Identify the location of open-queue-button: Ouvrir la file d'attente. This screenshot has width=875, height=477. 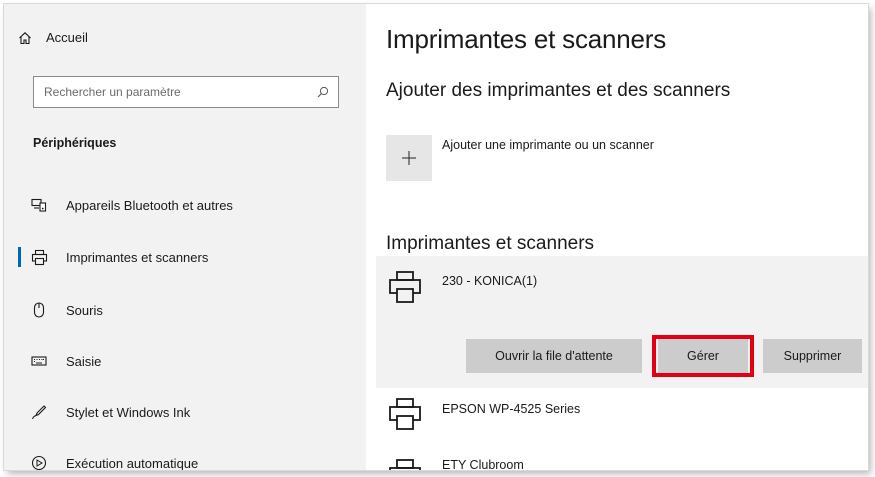
(554, 356).